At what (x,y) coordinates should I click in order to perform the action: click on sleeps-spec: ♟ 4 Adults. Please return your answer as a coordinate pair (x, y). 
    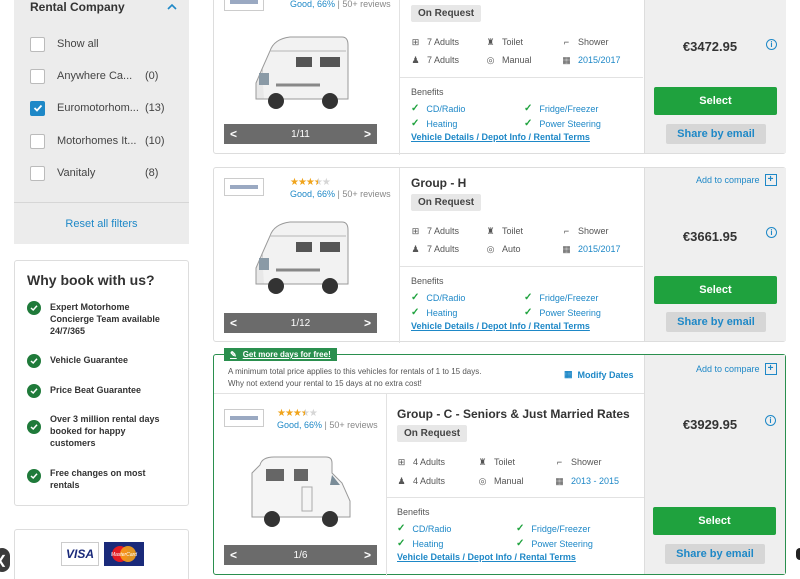
    Looking at the image, I should click on (421, 480).